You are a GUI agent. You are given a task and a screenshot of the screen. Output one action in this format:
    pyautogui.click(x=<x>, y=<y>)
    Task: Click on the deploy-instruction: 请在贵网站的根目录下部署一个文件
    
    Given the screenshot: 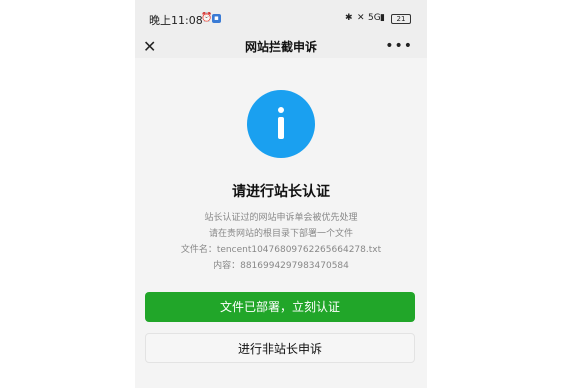 What is the action you would take?
    pyautogui.click(x=280, y=234)
    